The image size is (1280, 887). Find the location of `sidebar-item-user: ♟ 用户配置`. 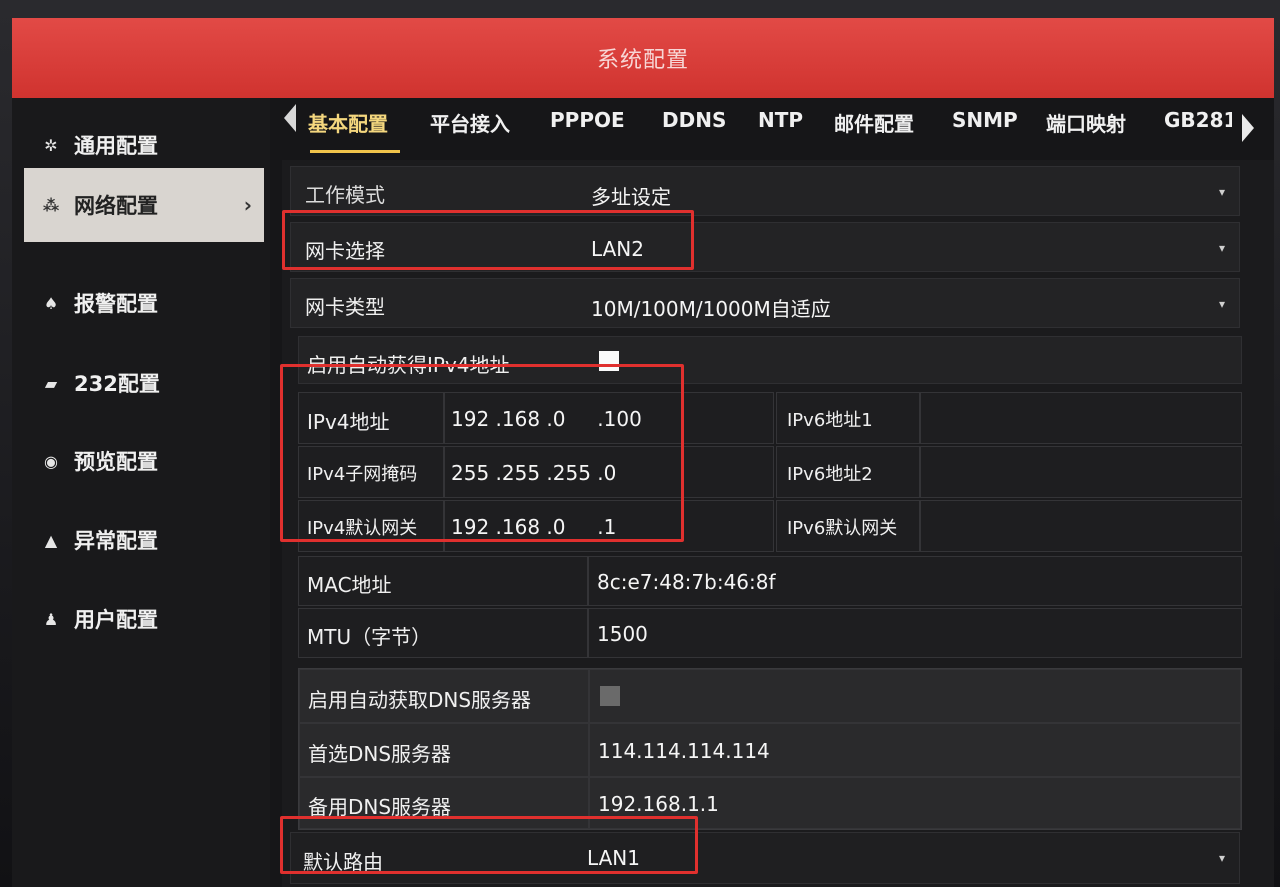

sidebar-item-user: ♟ 用户配置 is located at coordinates (144, 619).